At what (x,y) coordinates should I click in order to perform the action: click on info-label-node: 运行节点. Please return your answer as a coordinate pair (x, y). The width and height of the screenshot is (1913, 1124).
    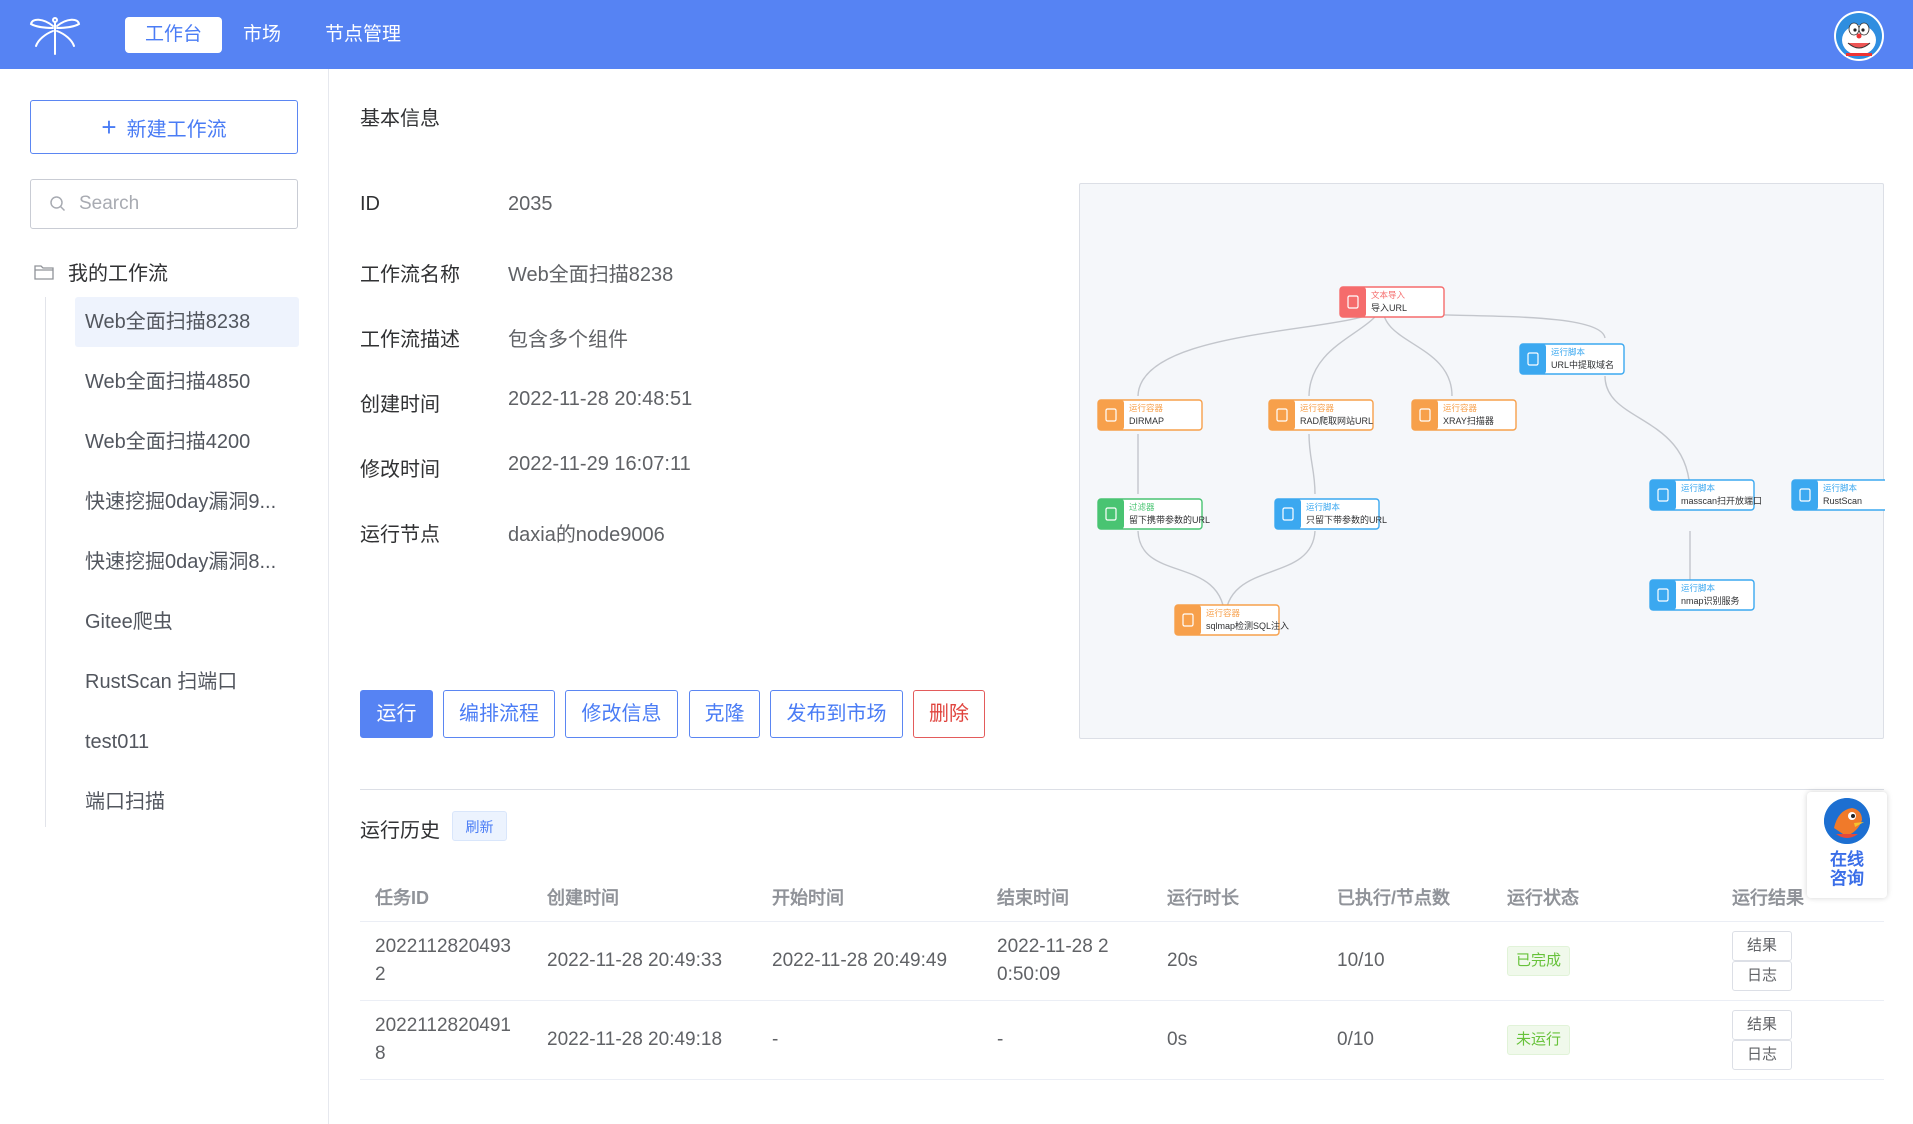
    Looking at the image, I should click on (400, 535).